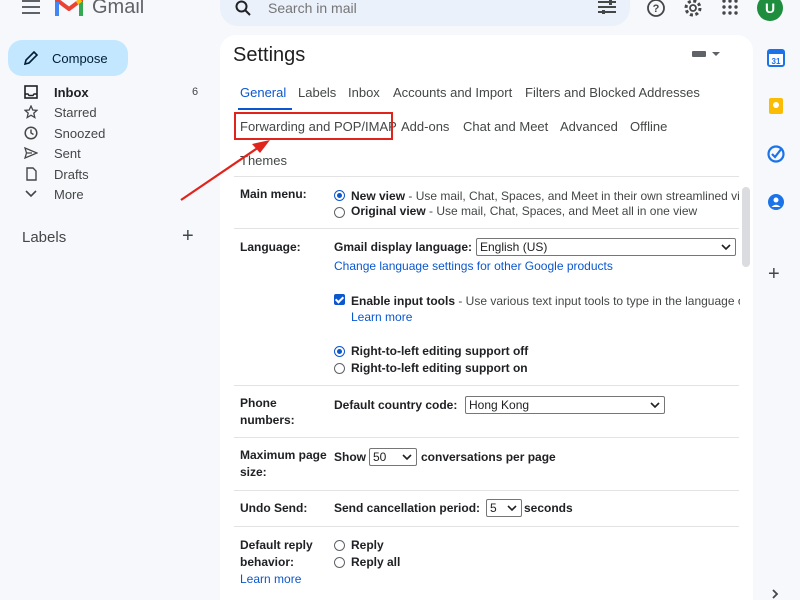 This screenshot has width=800, height=600. I want to click on settings-gear-icon, so click(693, 9).